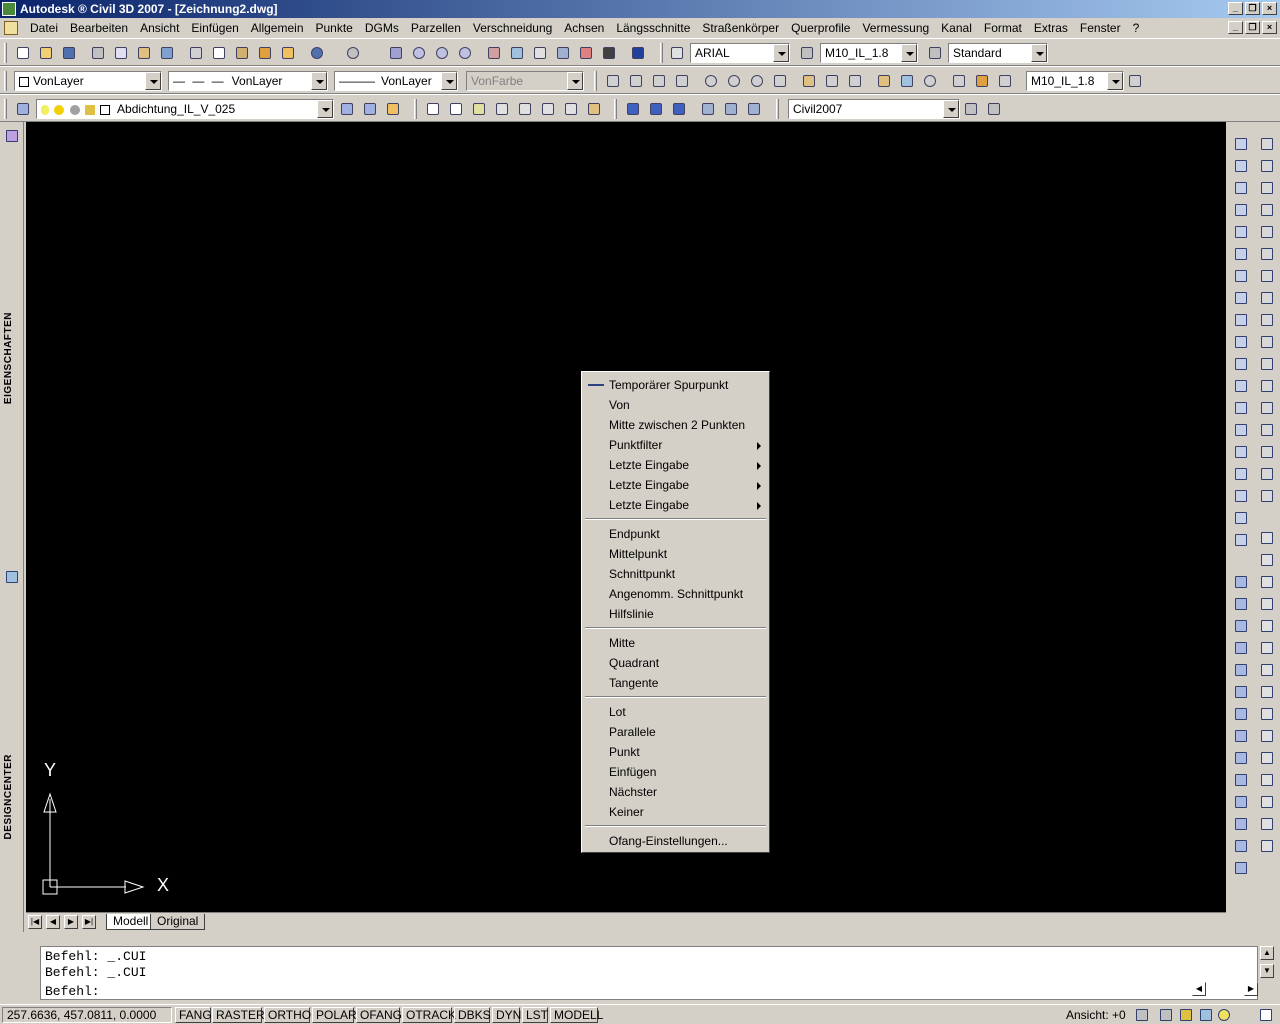 The height and width of the screenshot is (1024, 1280). I want to click on menu-datei: Datei, so click(44, 28).